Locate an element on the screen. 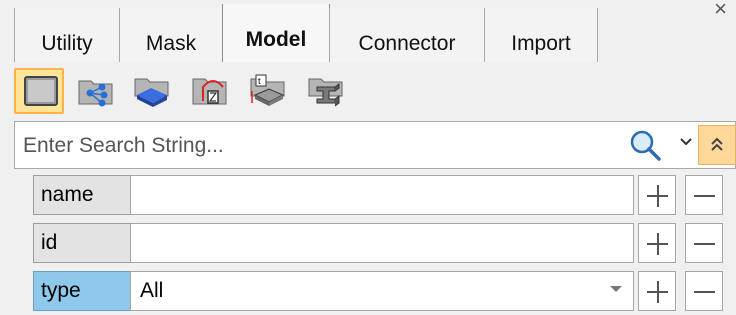  model-browser-icon is located at coordinates (41, 91).